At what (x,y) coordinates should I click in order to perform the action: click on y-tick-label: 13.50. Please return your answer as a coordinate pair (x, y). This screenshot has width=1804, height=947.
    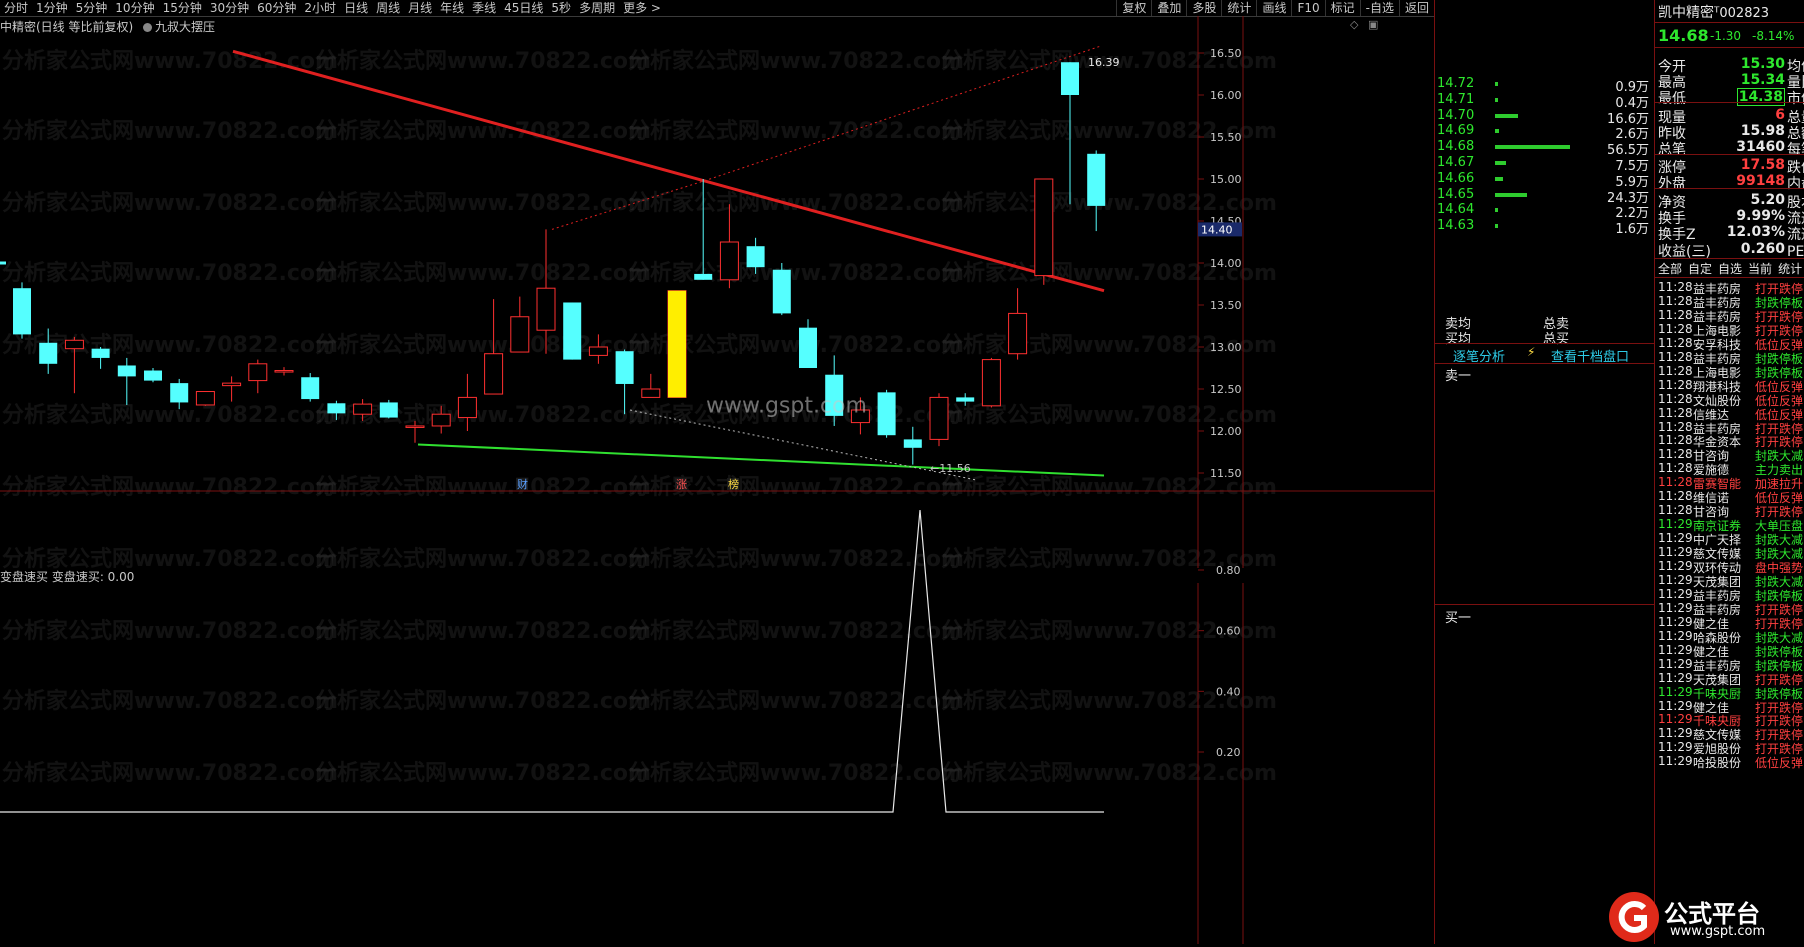
    Looking at the image, I should click on (1226, 305).